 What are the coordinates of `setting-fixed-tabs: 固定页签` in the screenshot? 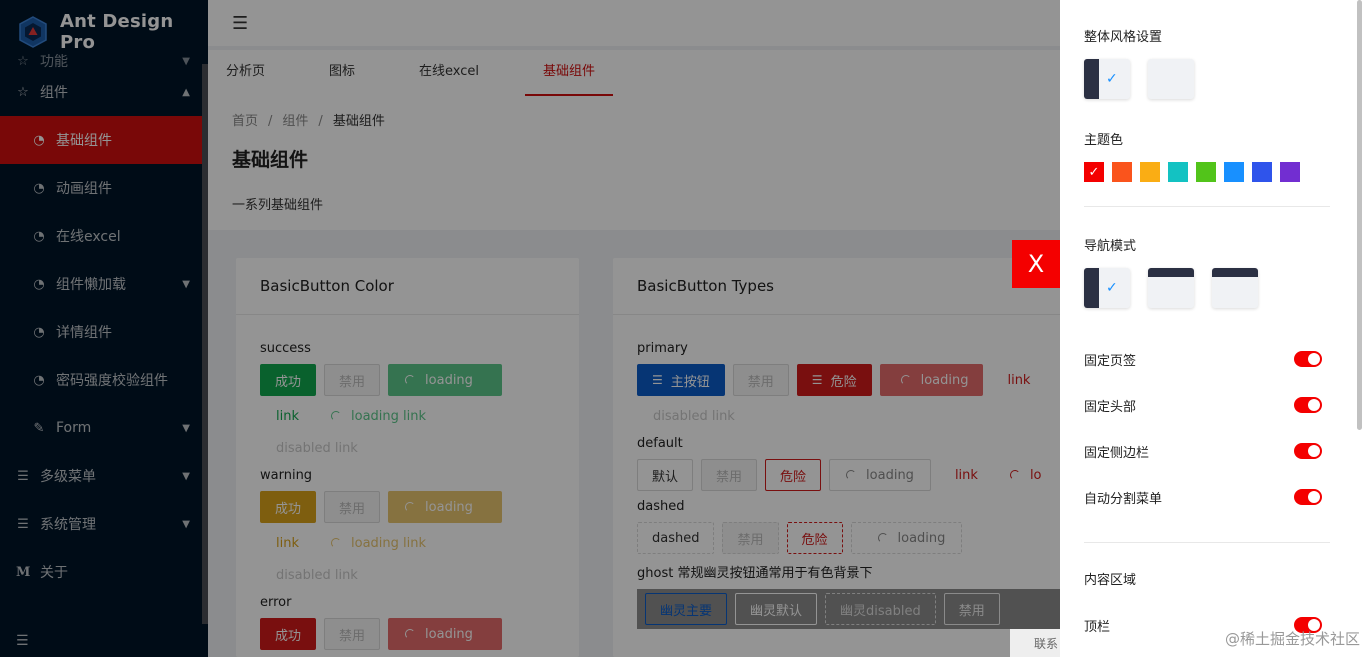 It's located at (1203, 359).